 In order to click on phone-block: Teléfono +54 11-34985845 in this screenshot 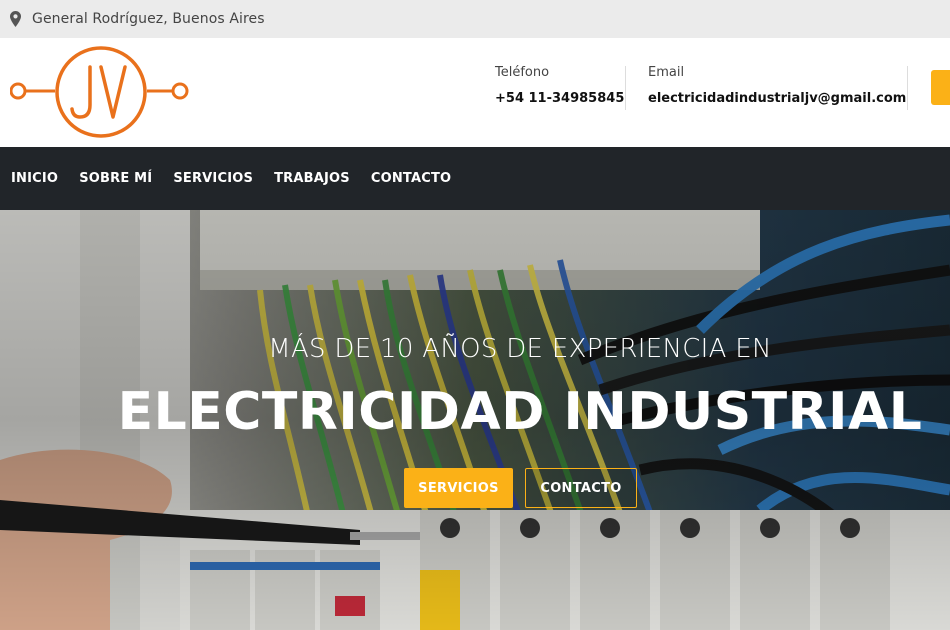, I will do `click(559, 85)`.